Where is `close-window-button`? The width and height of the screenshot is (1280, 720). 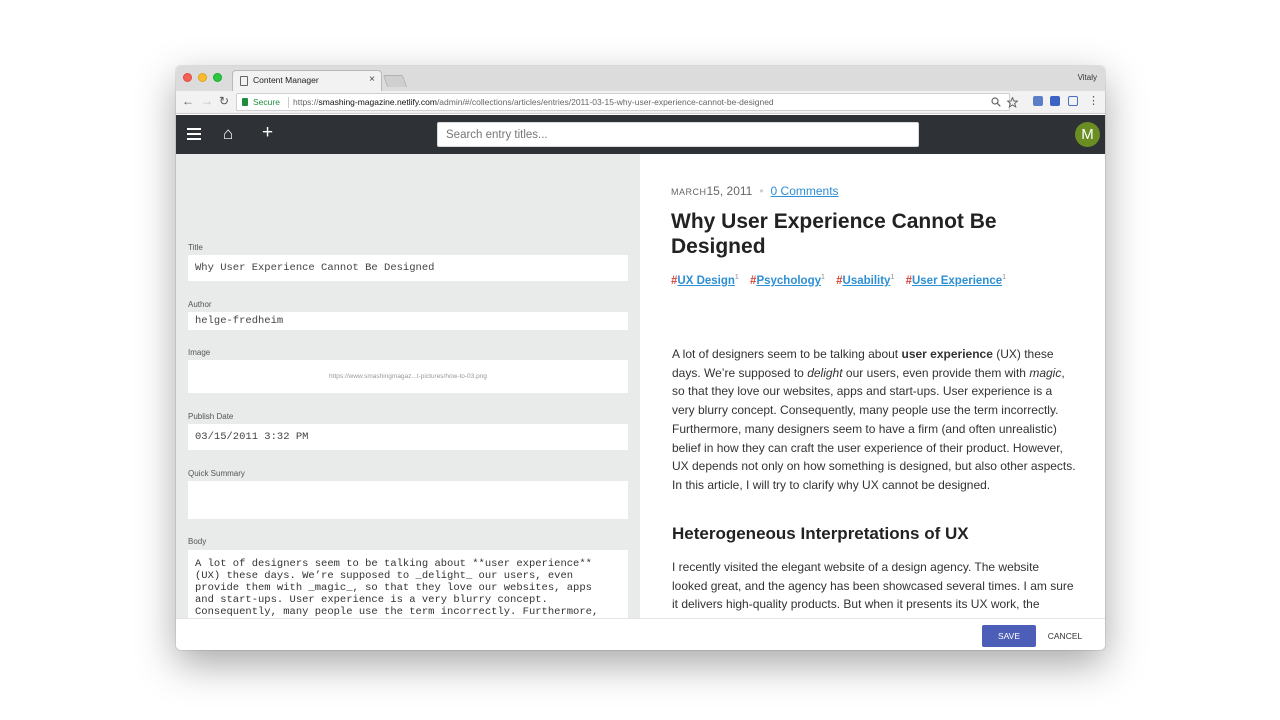 close-window-button is located at coordinates (187, 77).